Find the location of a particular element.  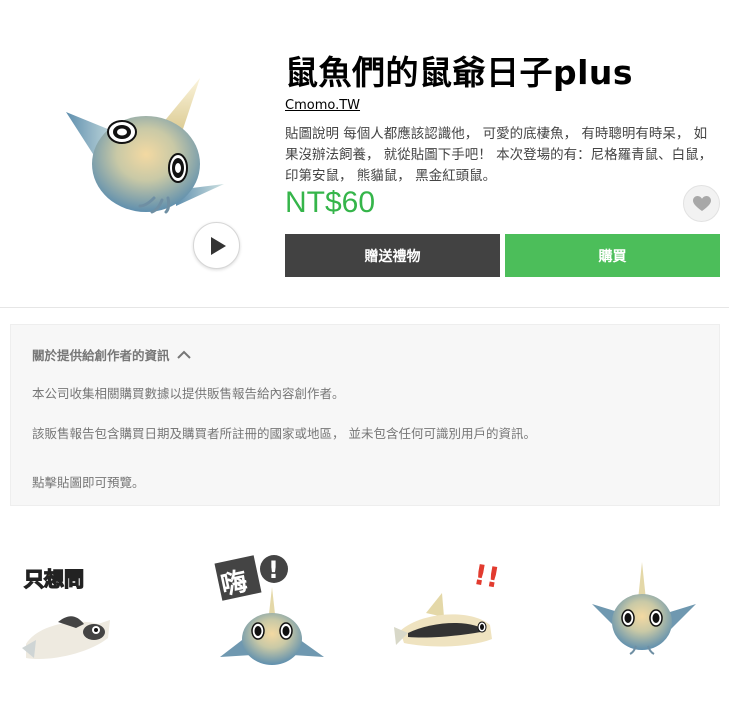

sticker-item: !! is located at coordinates (452, 620).